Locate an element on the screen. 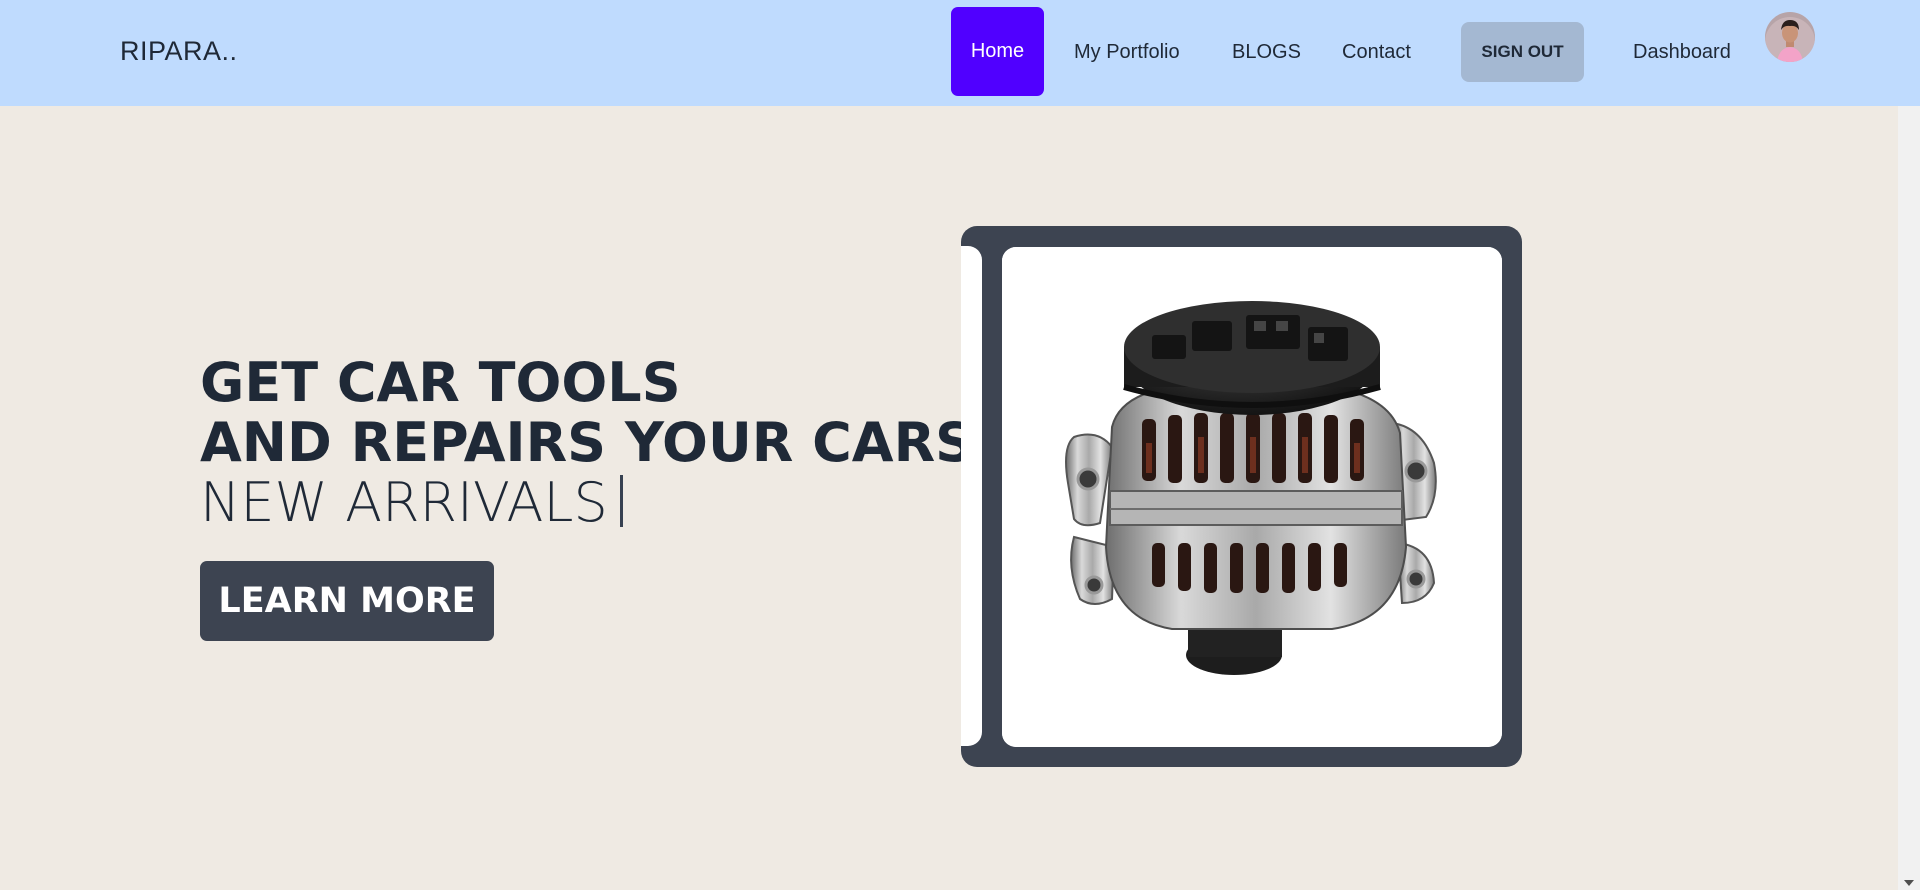  avatar-image is located at coordinates (1790, 37).